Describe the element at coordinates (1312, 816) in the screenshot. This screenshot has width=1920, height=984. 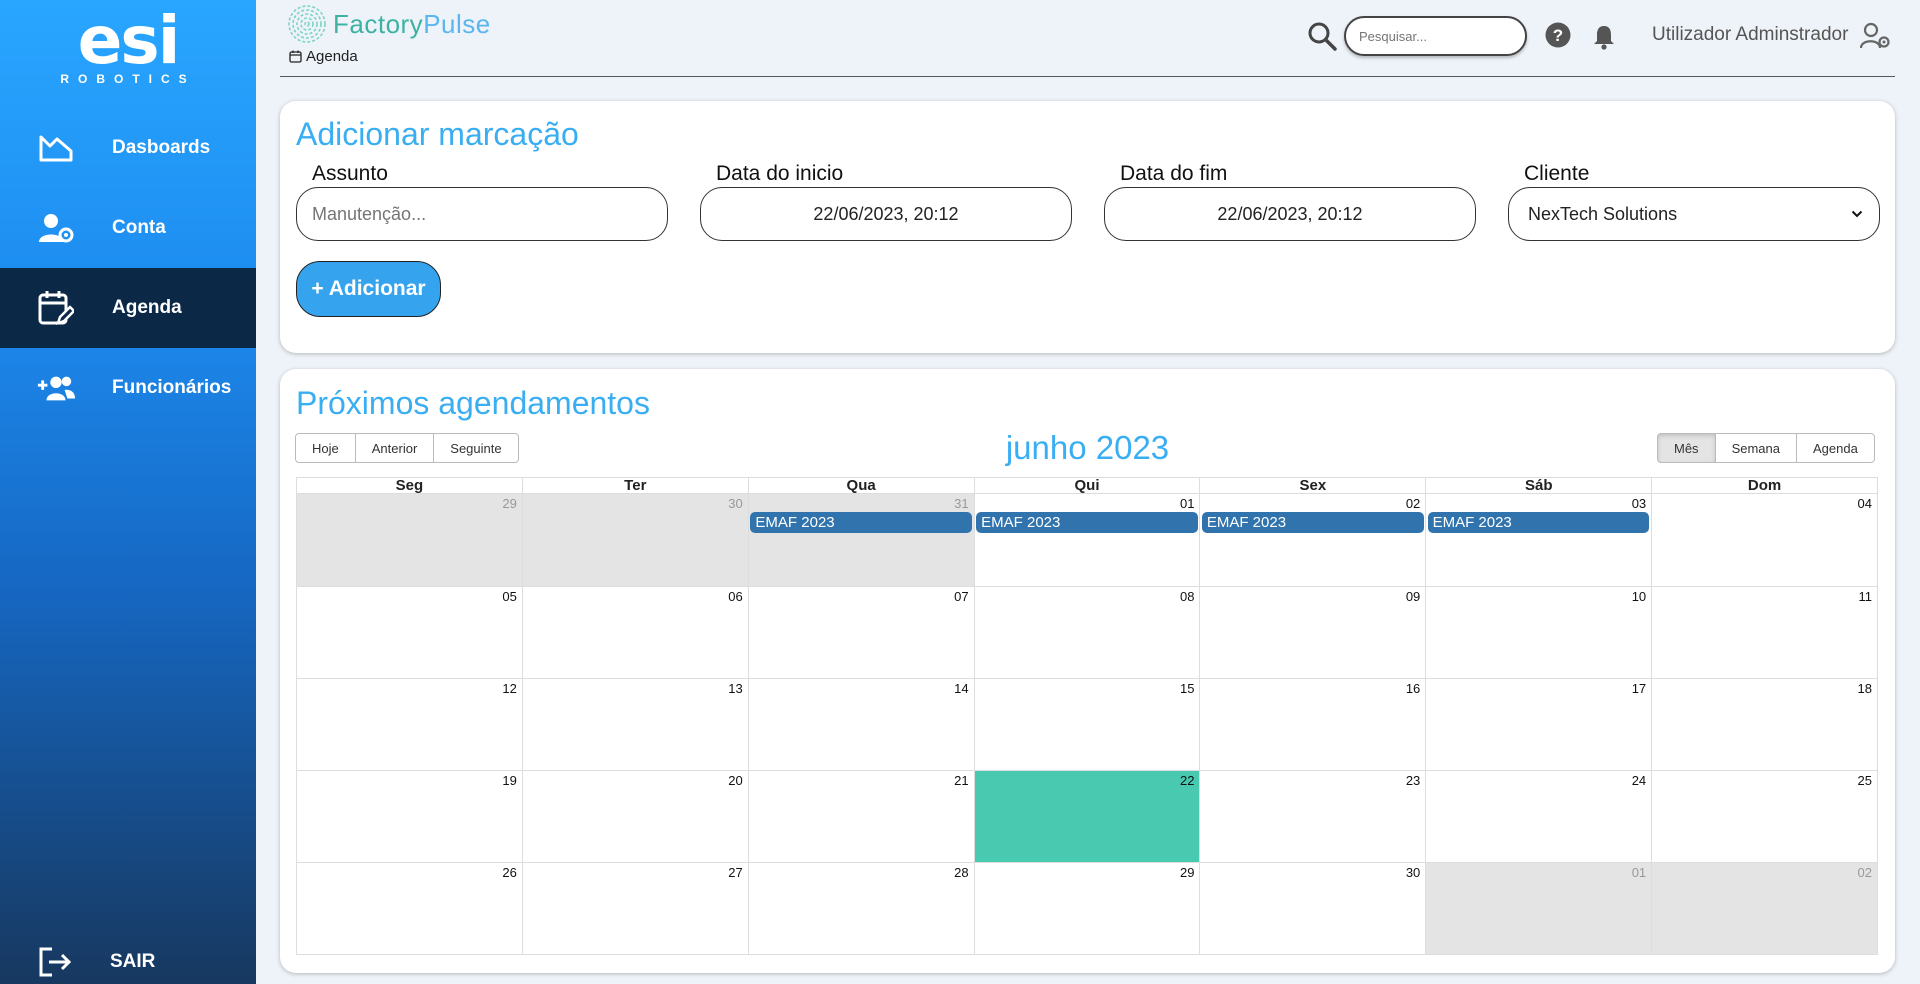
I see `day-cell: 23` at that location.